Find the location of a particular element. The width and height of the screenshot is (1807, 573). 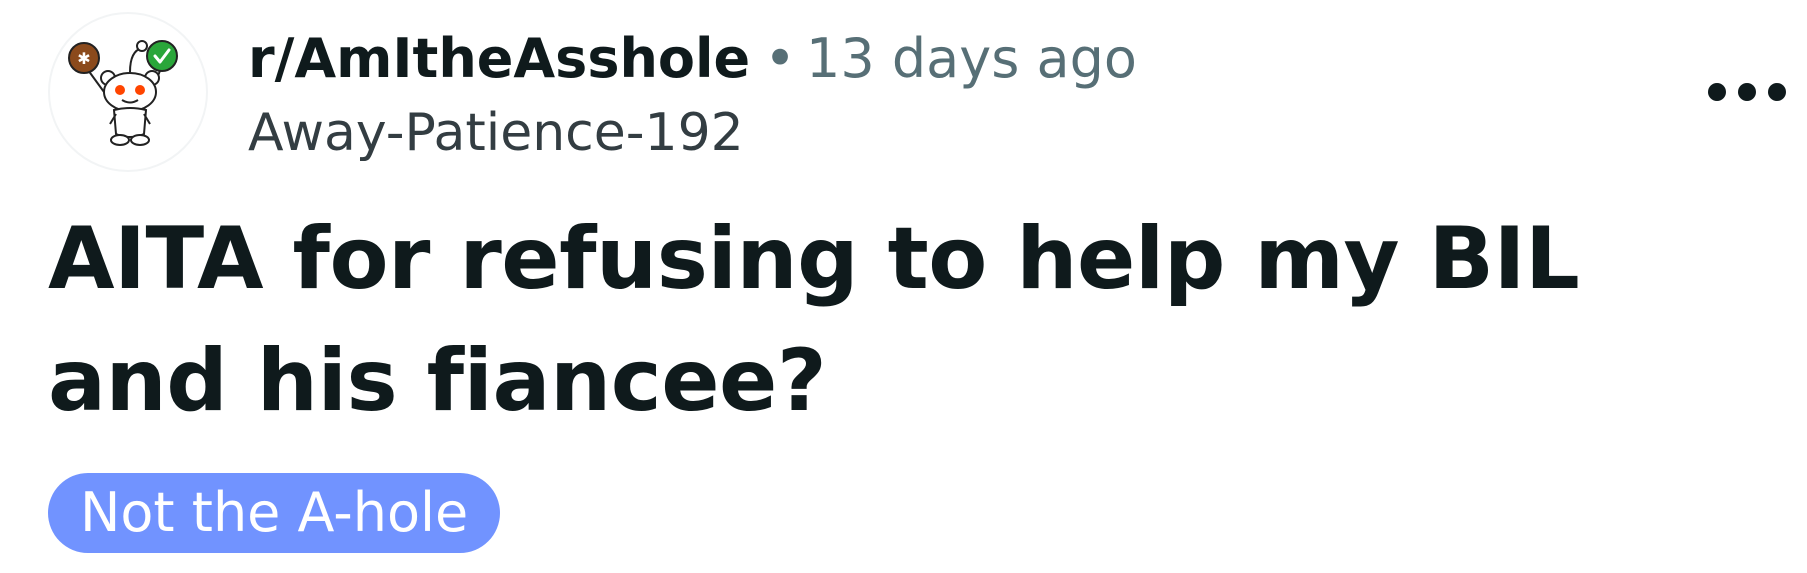

post-meta-line: r/AmItheAsshole • 13 days ago is located at coordinates (692, 59).